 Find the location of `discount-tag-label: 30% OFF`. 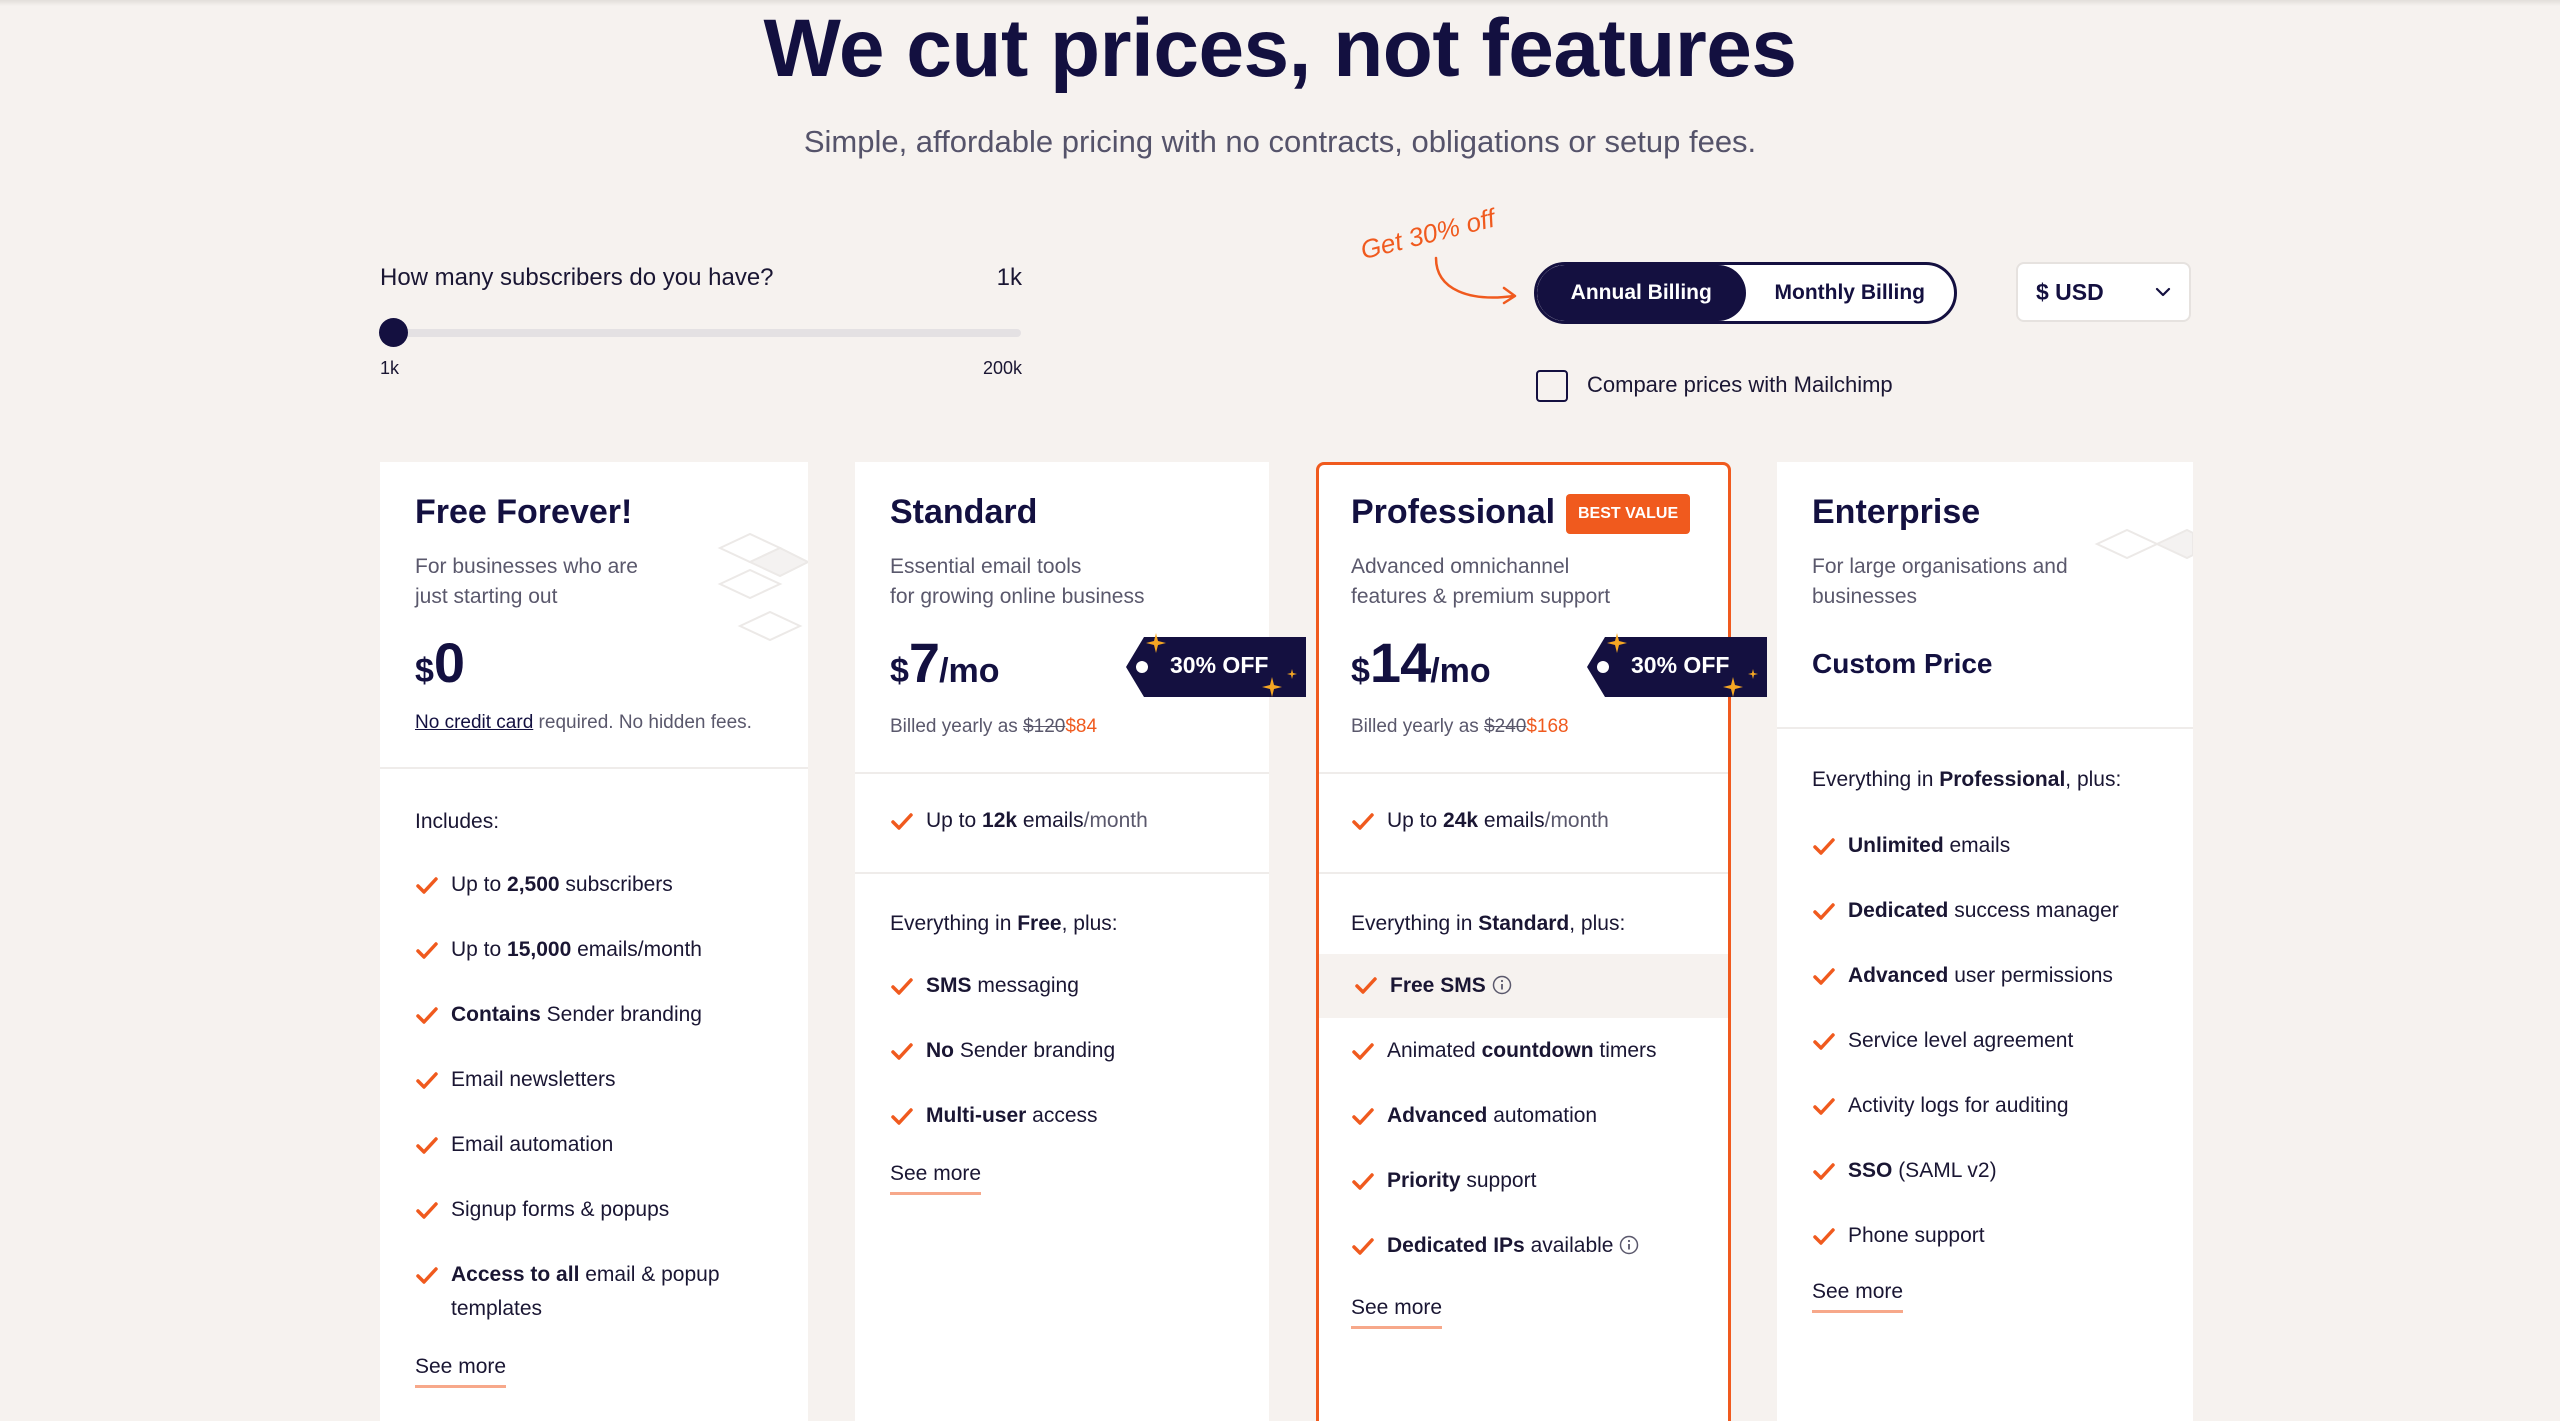

discount-tag-label: 30% OFF is located at coordinates (1680, 665).